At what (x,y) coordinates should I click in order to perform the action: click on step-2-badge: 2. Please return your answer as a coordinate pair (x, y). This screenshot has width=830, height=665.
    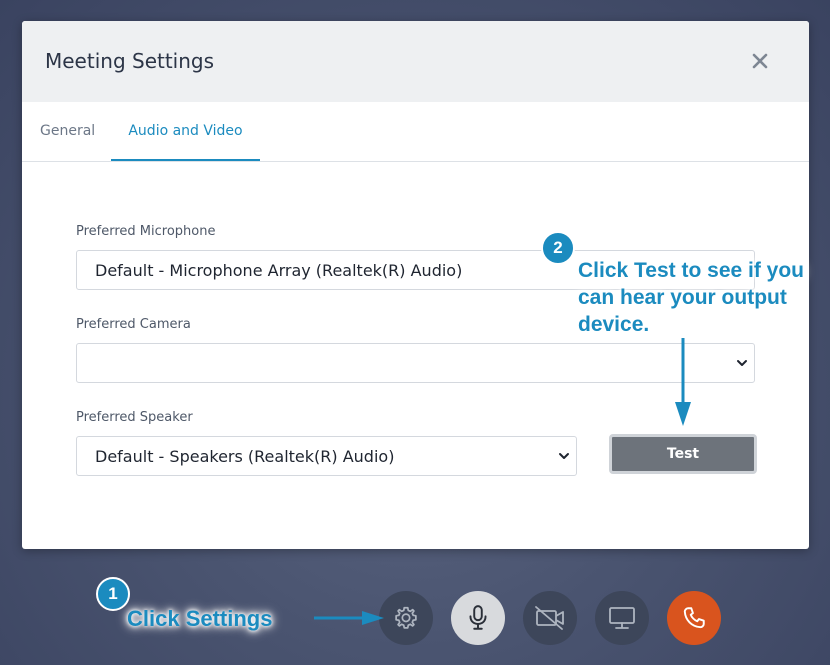
    Looking at the image, I should click on (558, 248).